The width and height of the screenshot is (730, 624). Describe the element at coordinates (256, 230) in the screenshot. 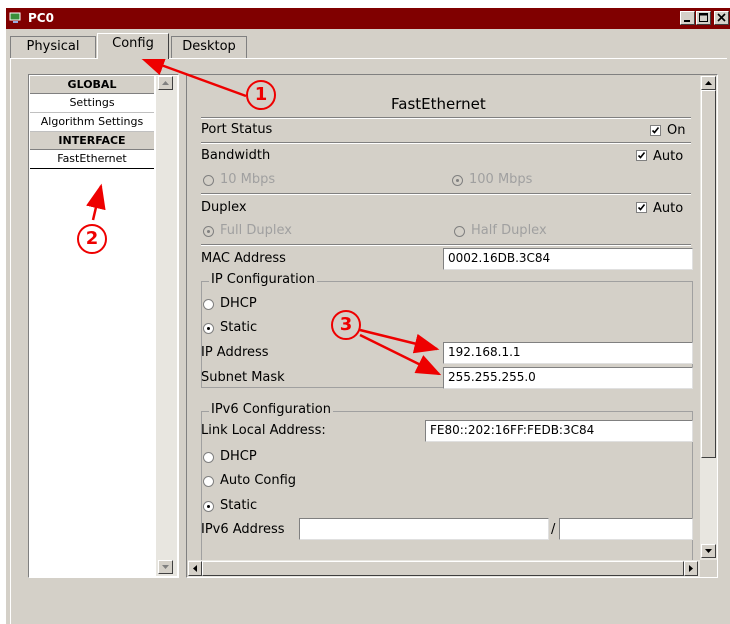

I see `full-duplex-label: Full Duplex` at that location.